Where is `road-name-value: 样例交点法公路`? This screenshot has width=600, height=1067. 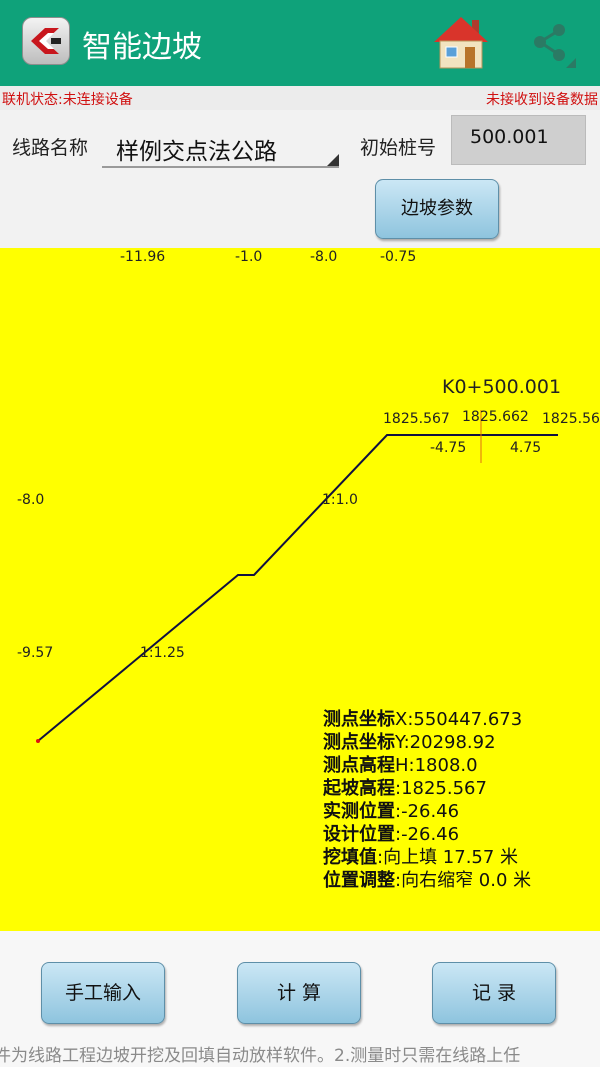
road-name-value: 样例交点法公路 is located at coordinates (196, 152).